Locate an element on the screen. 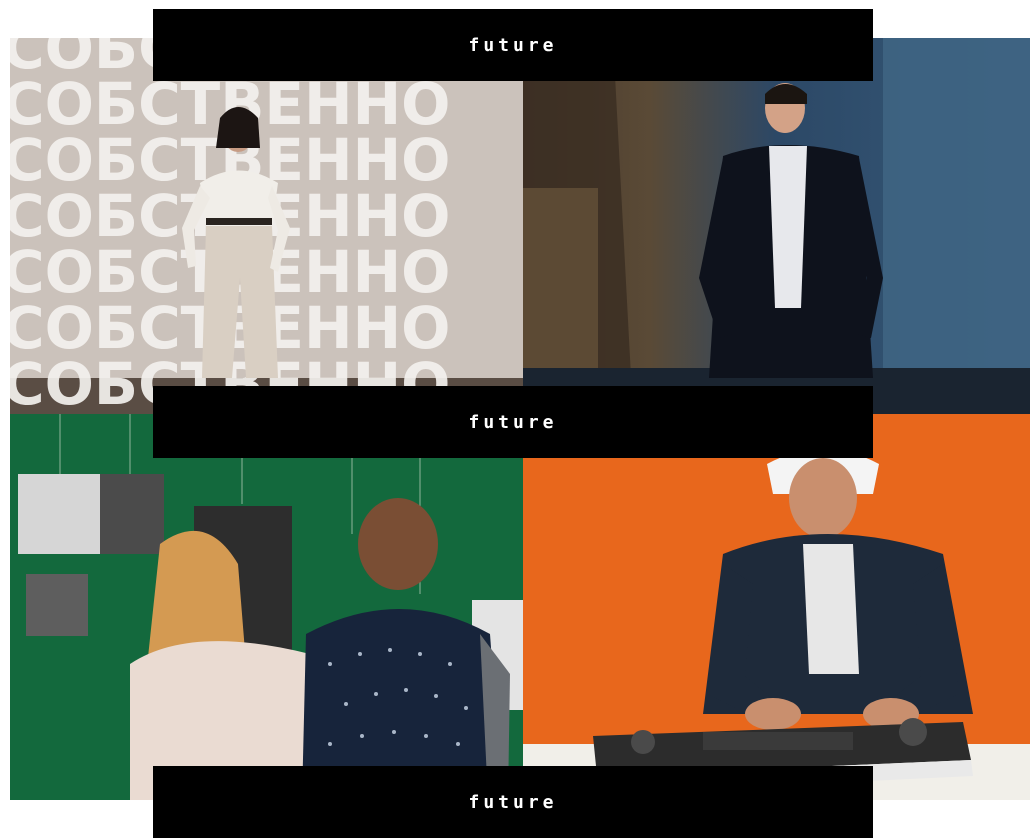 The image size is (1030, 838). future-banner-top: future is located at coordinates (513, 45).